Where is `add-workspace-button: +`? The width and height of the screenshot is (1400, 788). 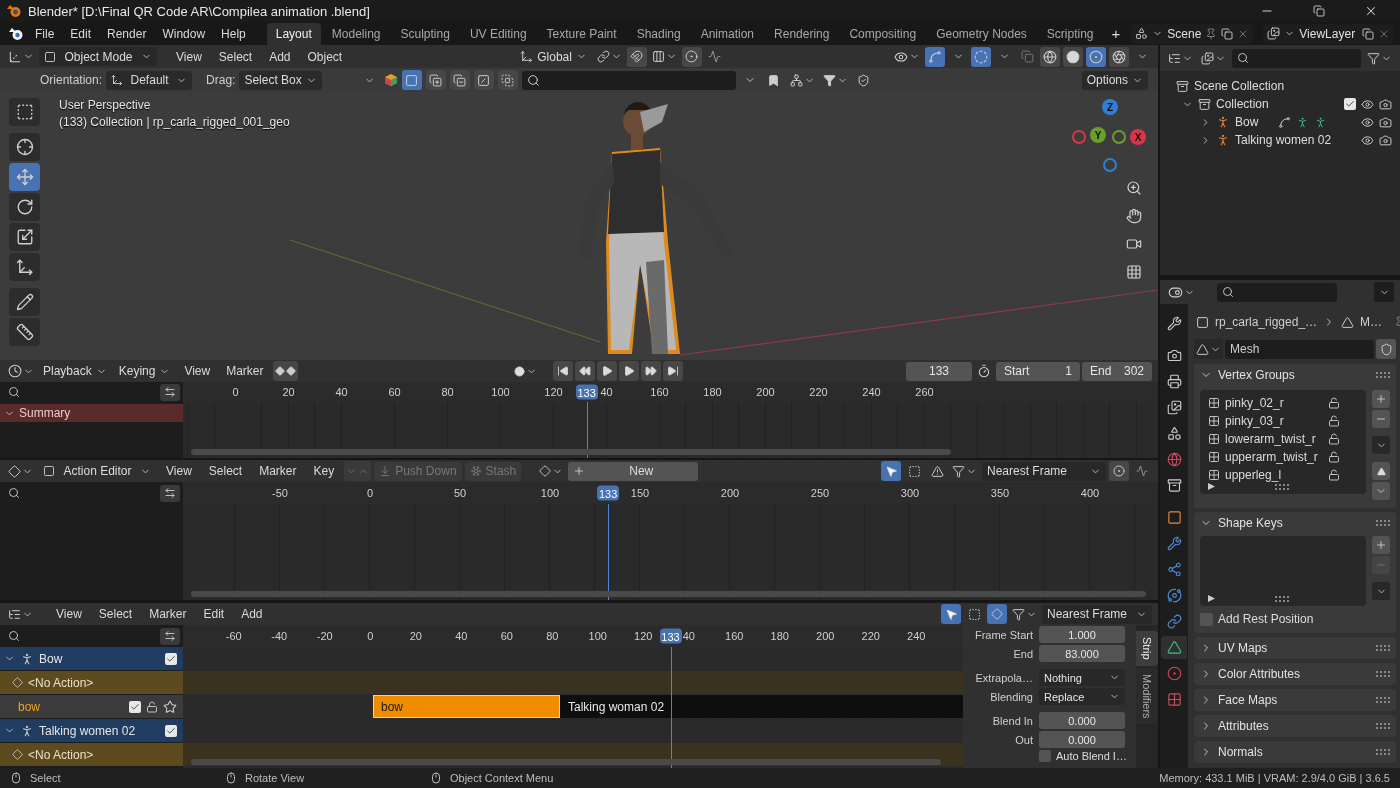 add-workspace-button: + is located at coordinates (1116, 33).